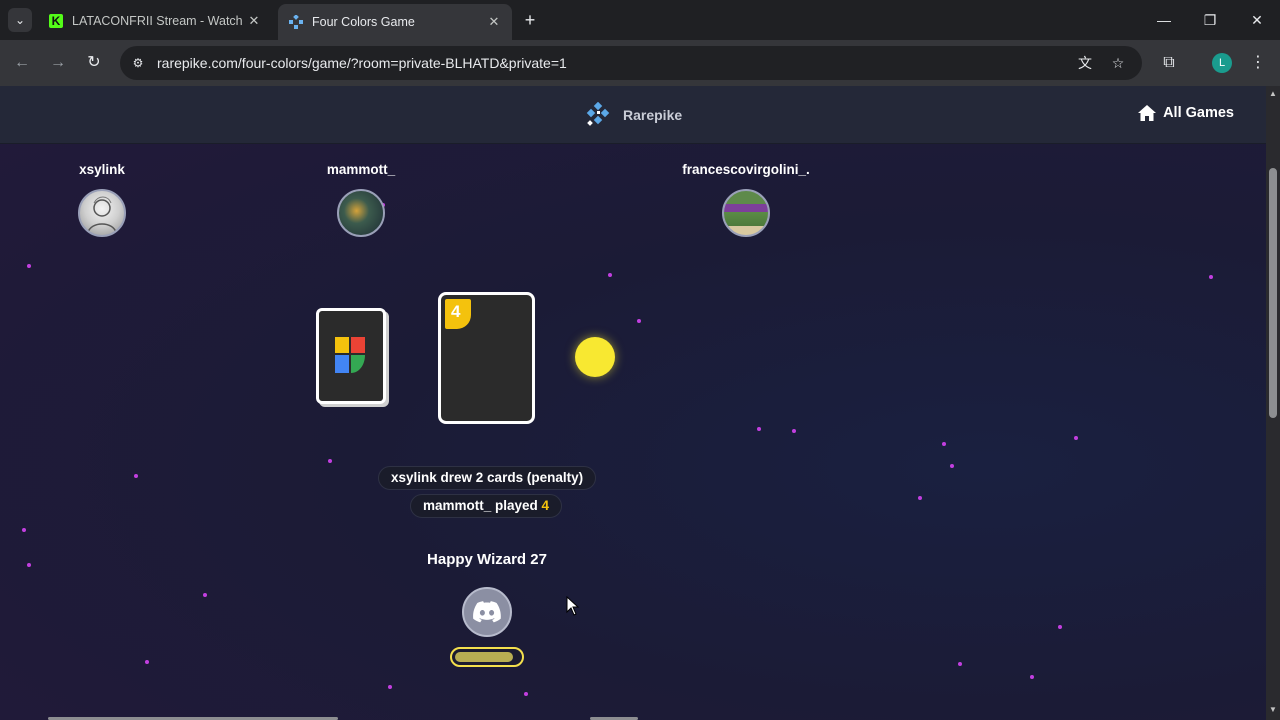 Image resolution: width=1280 pixels, height=720 pixels. What do you see at coordinates (1273, 293) in the screenshot?
I see `scroll-thumb` at bounding box center [1273, 293].